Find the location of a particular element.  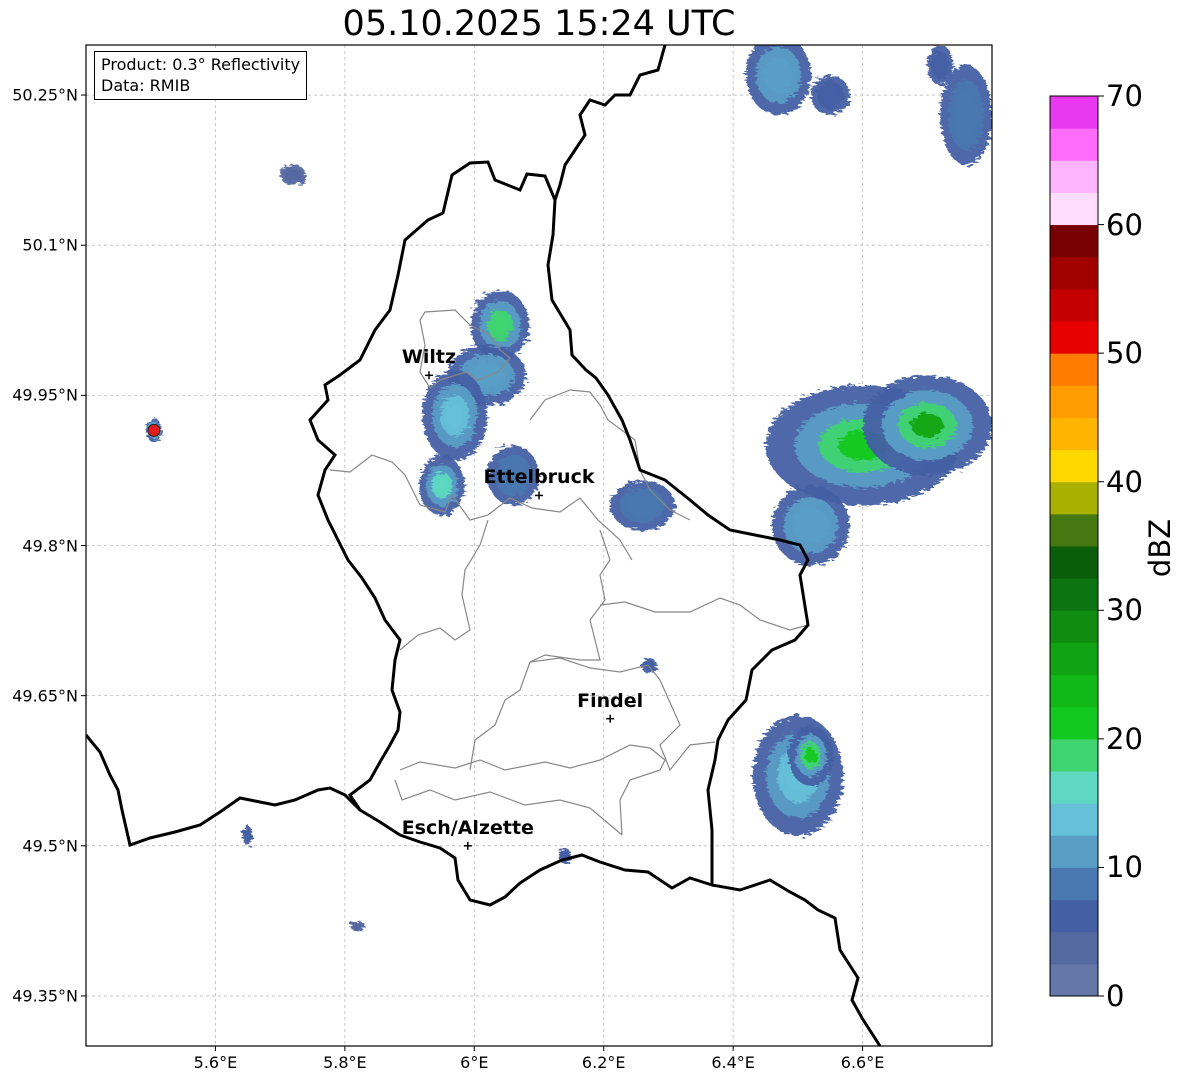

lat-tick-label: 49.35°N is located at coordinates (45, 996).